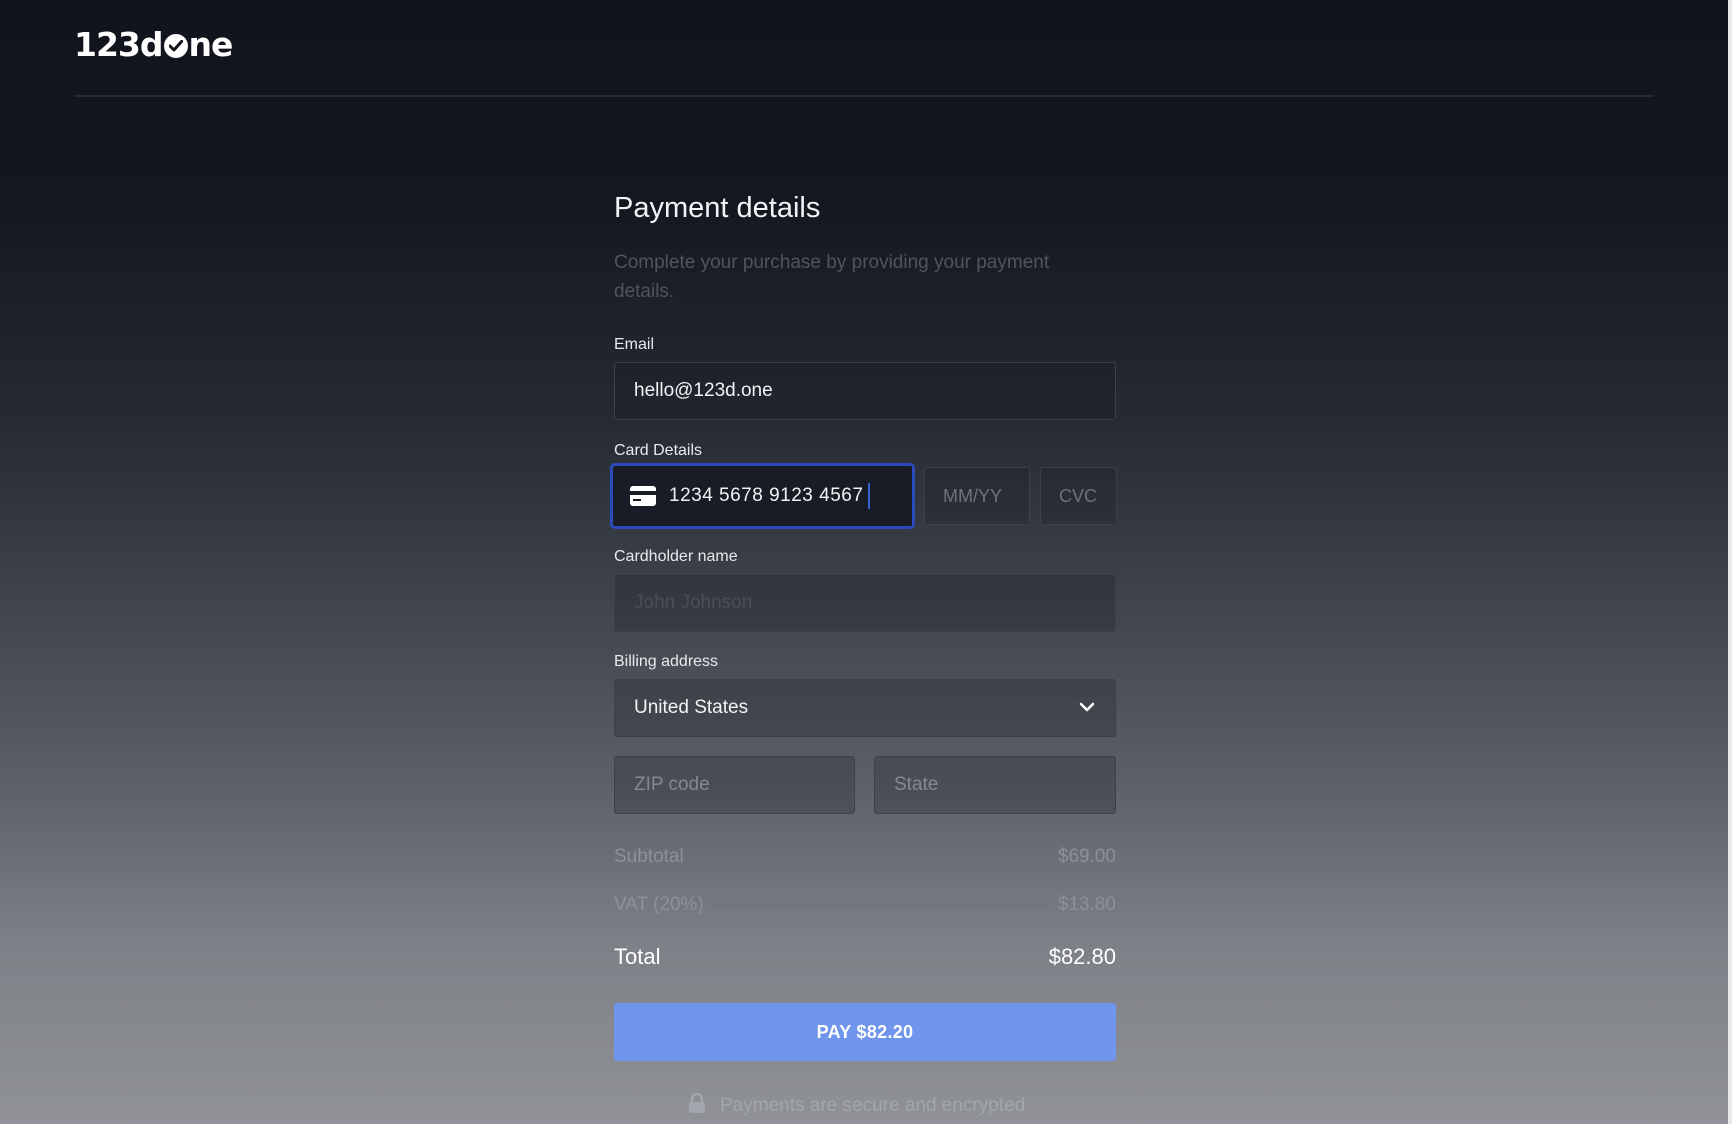  Describe the element at coordinates (869, 496) in the screenshot. I see `text-cursor` at that location.